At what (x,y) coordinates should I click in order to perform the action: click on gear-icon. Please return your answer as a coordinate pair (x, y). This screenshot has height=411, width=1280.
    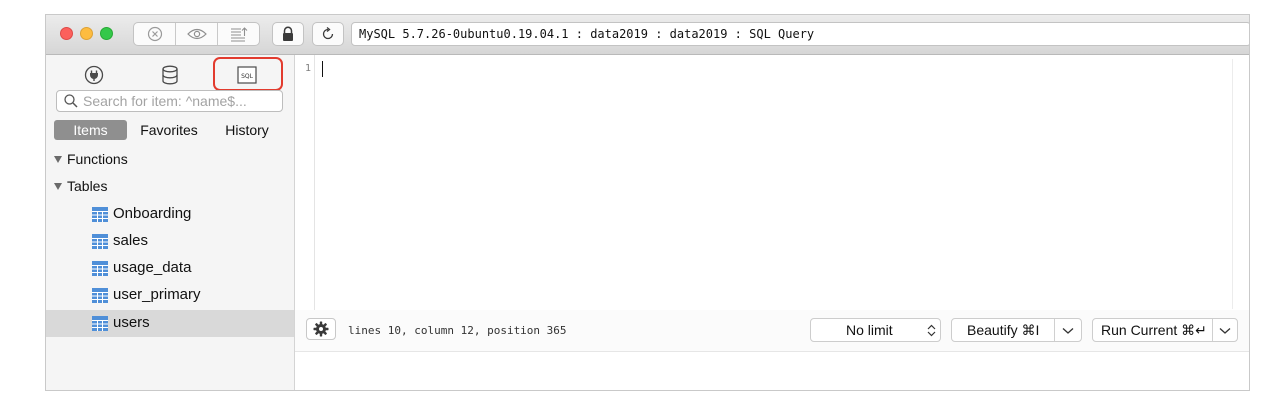
    Looking at the image, I should click on (321, 329).